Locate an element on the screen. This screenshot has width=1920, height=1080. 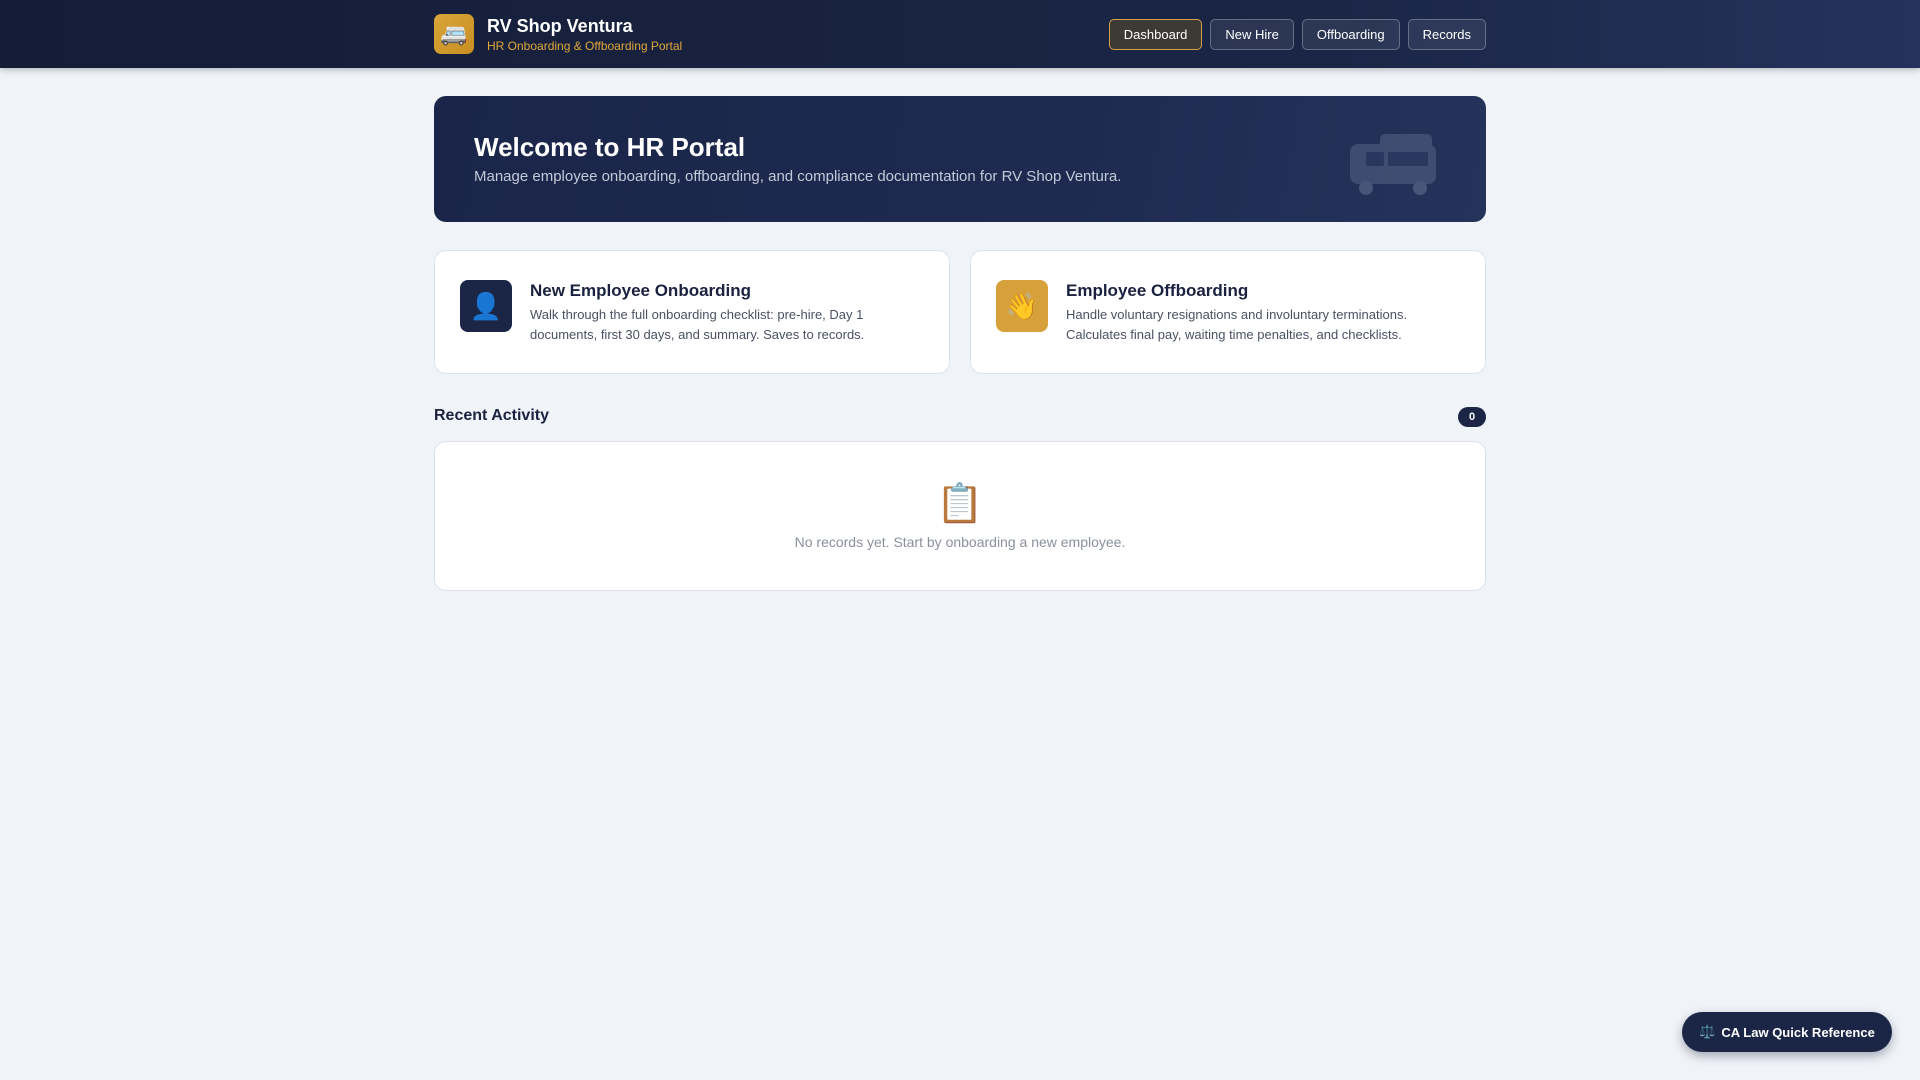
activity-count-badge: 0 is located at coordinates (1472, 417).